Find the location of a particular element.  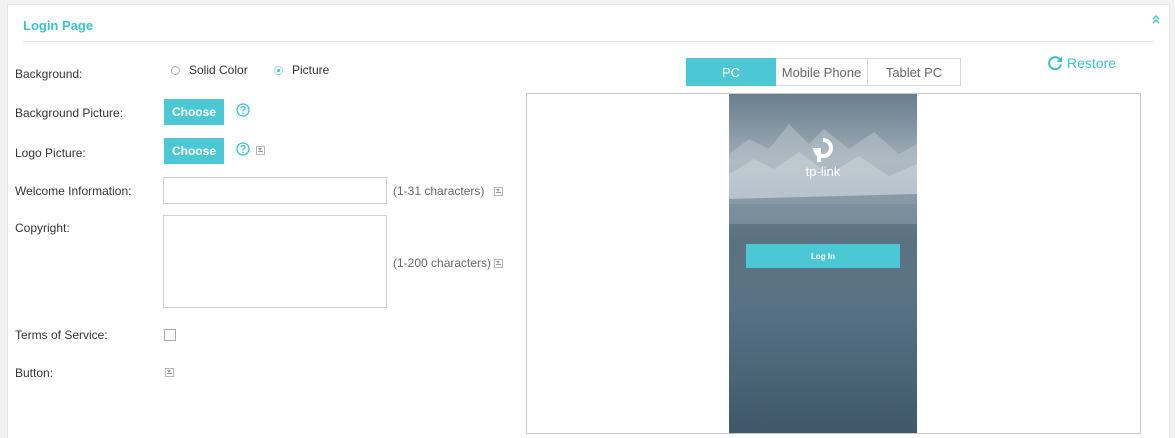

refresh-icon is located at coordinates (1055, 63).